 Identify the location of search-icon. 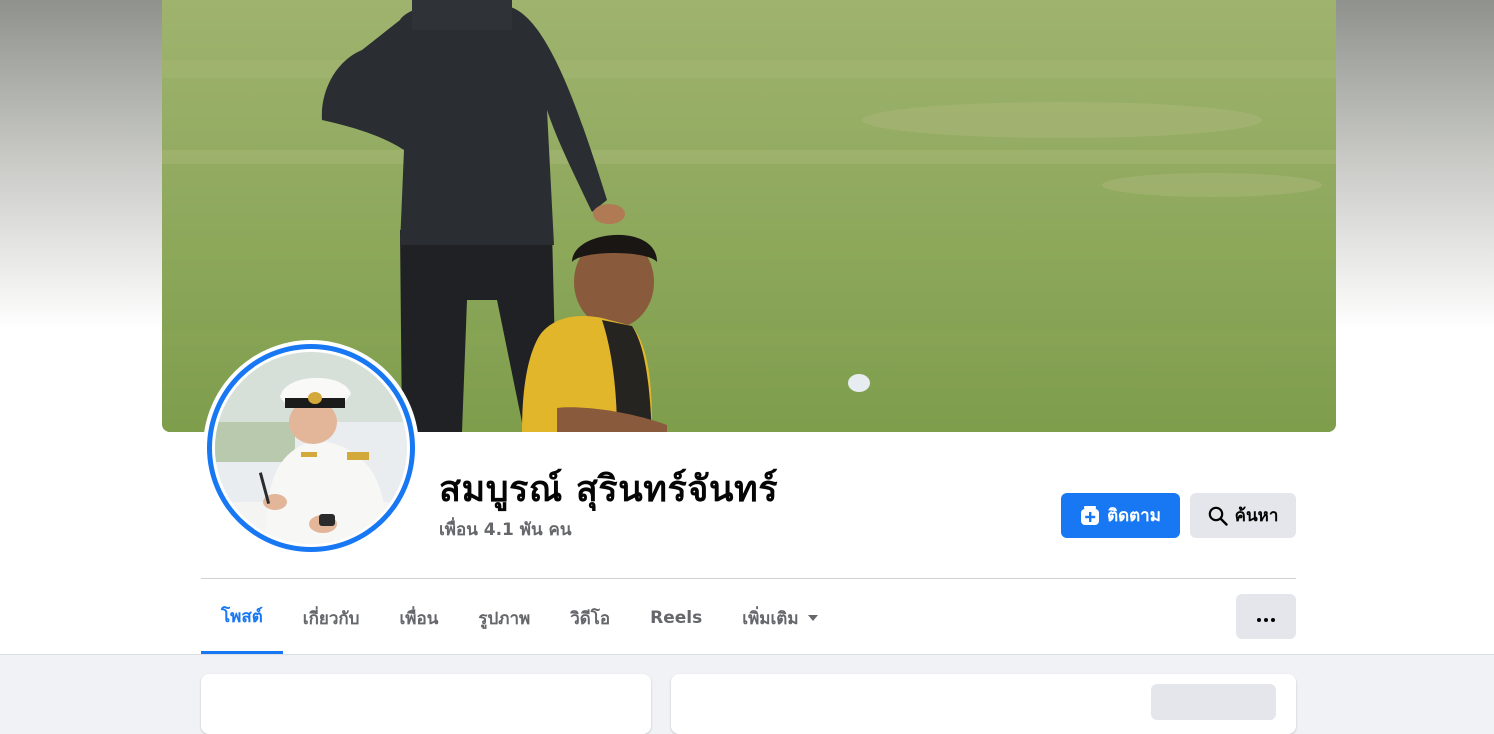
(1218, 516).